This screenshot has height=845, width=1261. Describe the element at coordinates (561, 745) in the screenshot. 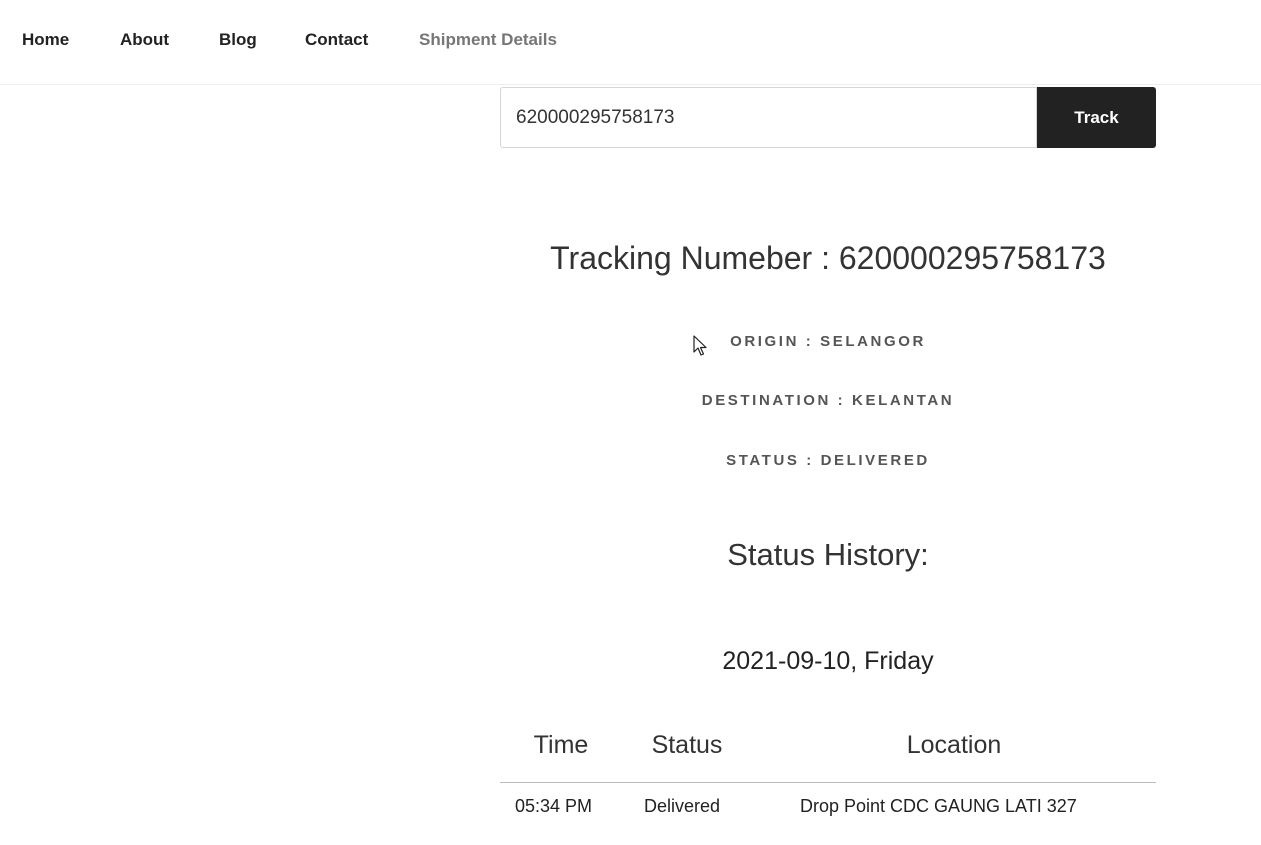

I see `column-header-time: Time` at that location.